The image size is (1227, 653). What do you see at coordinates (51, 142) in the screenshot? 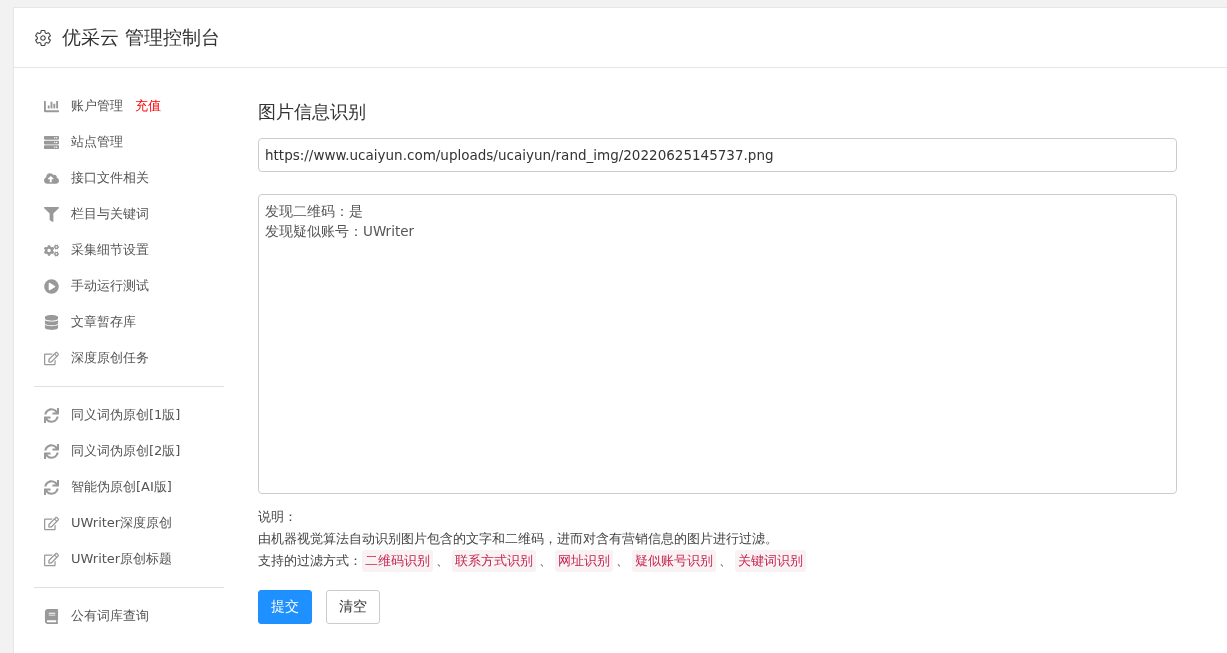
I see `server-icon` at bounding box center [51, 142].